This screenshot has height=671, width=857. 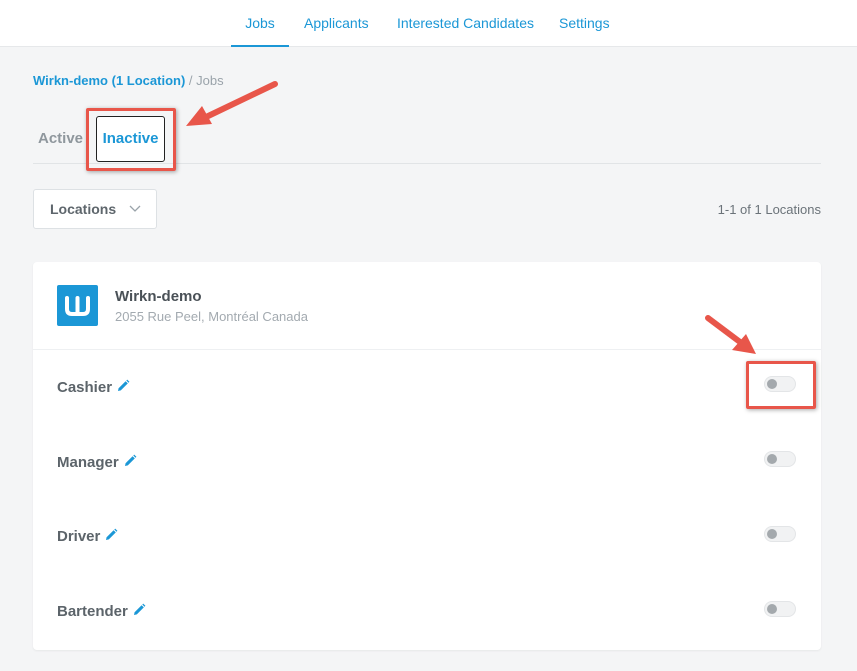 What do you see at coordinates (769, 209) in the screenshot?
I see `results-count: 1-1 of 1 Locations` at bounding box center [769, 209].